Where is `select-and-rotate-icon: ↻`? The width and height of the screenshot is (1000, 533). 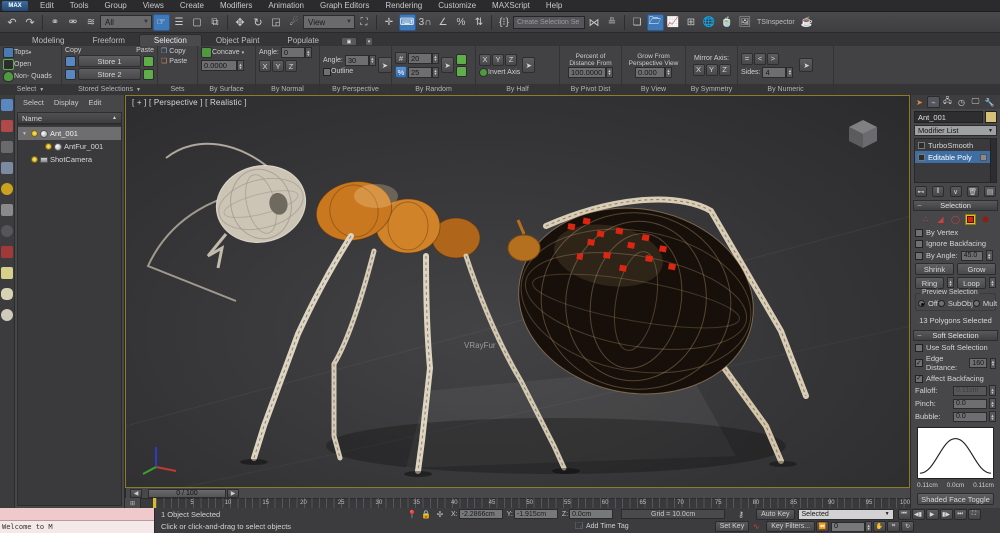
select-and-rotate-icon: ↻ is located at coordinates (258, 22).